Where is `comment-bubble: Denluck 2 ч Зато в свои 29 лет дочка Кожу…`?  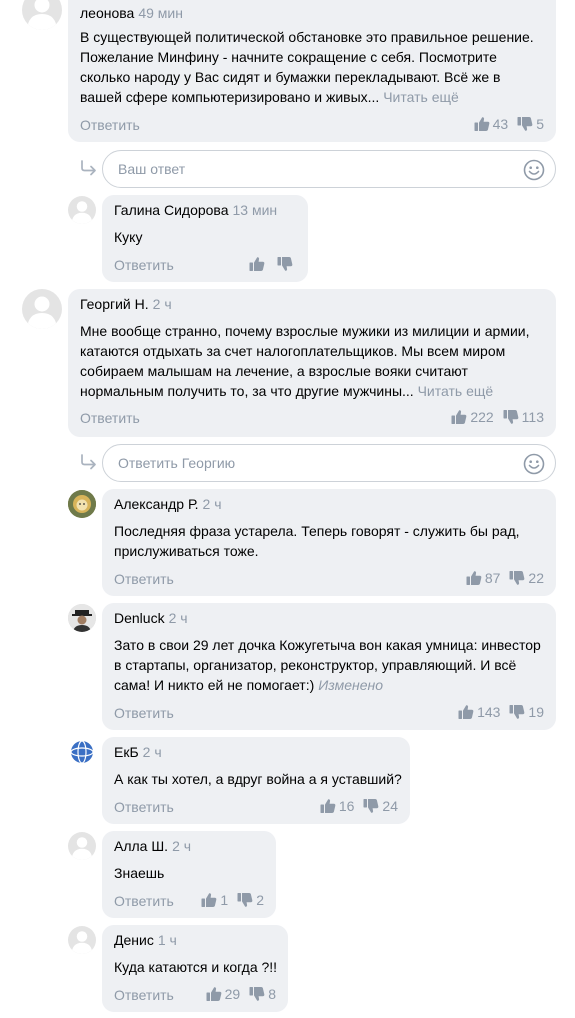 comment-bubble: Denluck 2 ч Зато в свои 29 лет дочка Кожу… is located at coordinates (329, 666).